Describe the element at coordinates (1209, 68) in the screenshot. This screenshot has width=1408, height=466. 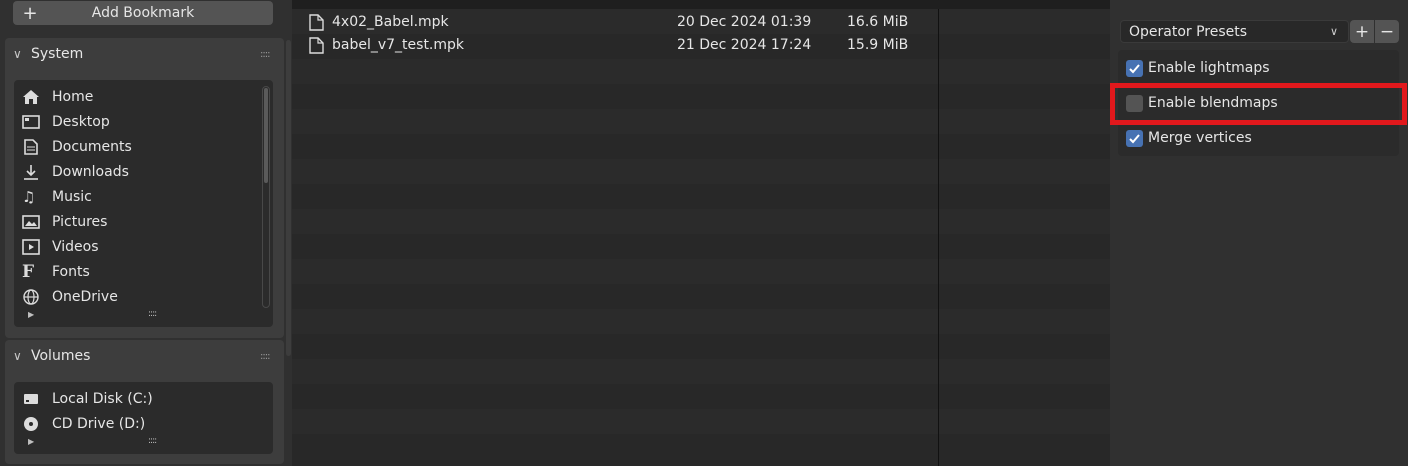
I see `enable-lightmaps-label: Enable lightmaps` at that location.